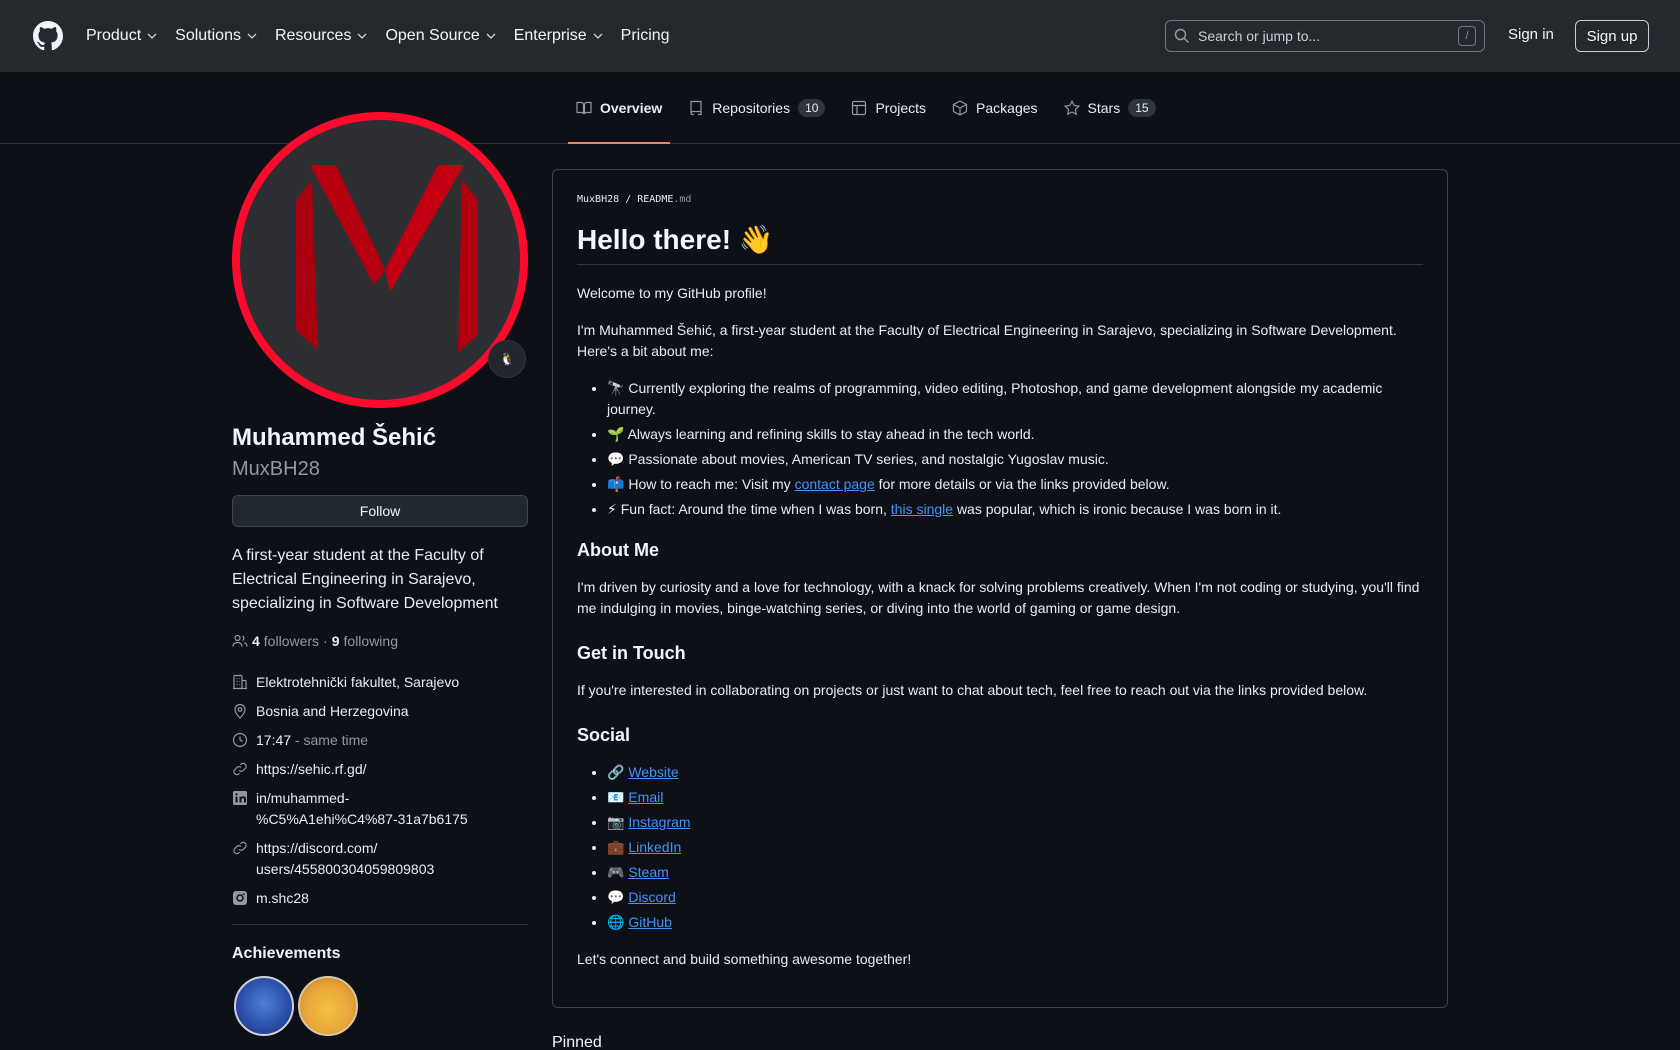  Describe the element at coordinates (1015, 822) in the screenshot. I see `list-item: 📷 Instagram` at that location.